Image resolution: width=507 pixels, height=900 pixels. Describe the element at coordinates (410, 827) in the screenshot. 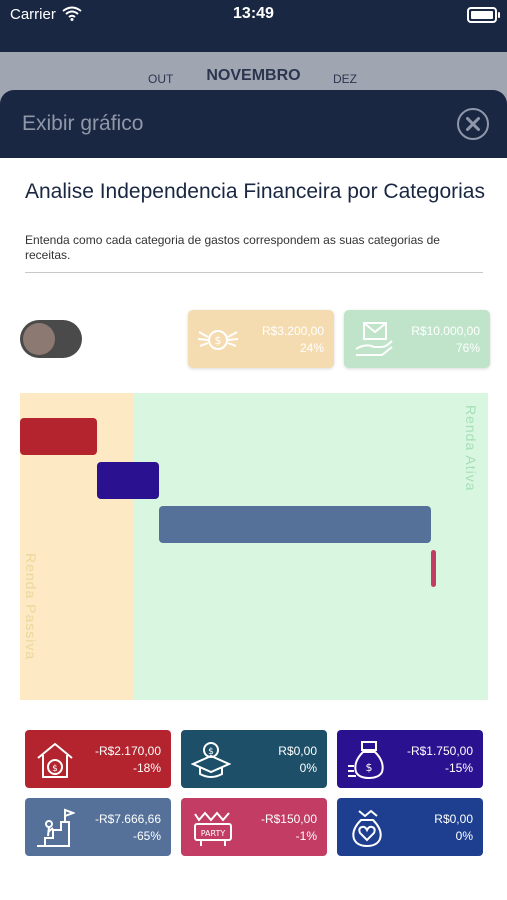

I see `category-card-care: R$0,00 0%` at that location.